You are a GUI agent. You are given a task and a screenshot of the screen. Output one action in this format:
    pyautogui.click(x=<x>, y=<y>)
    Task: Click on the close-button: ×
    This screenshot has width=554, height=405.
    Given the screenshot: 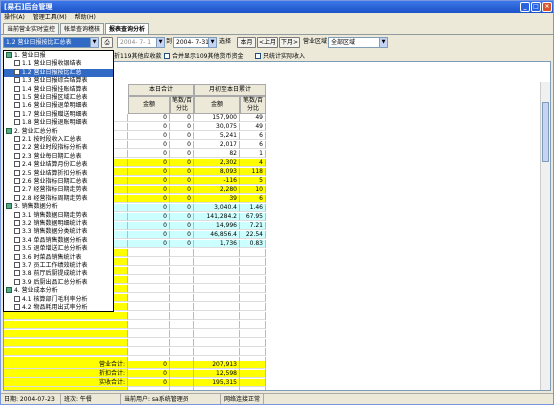 What is the action you would take?
    pyautogui.click(x=547, y=7)
    